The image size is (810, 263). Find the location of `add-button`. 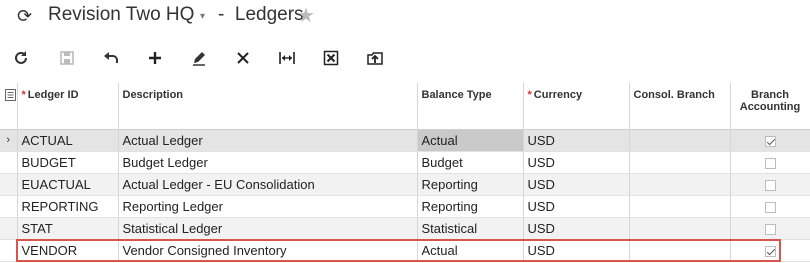

add-button is located at coordinates (155, 58).